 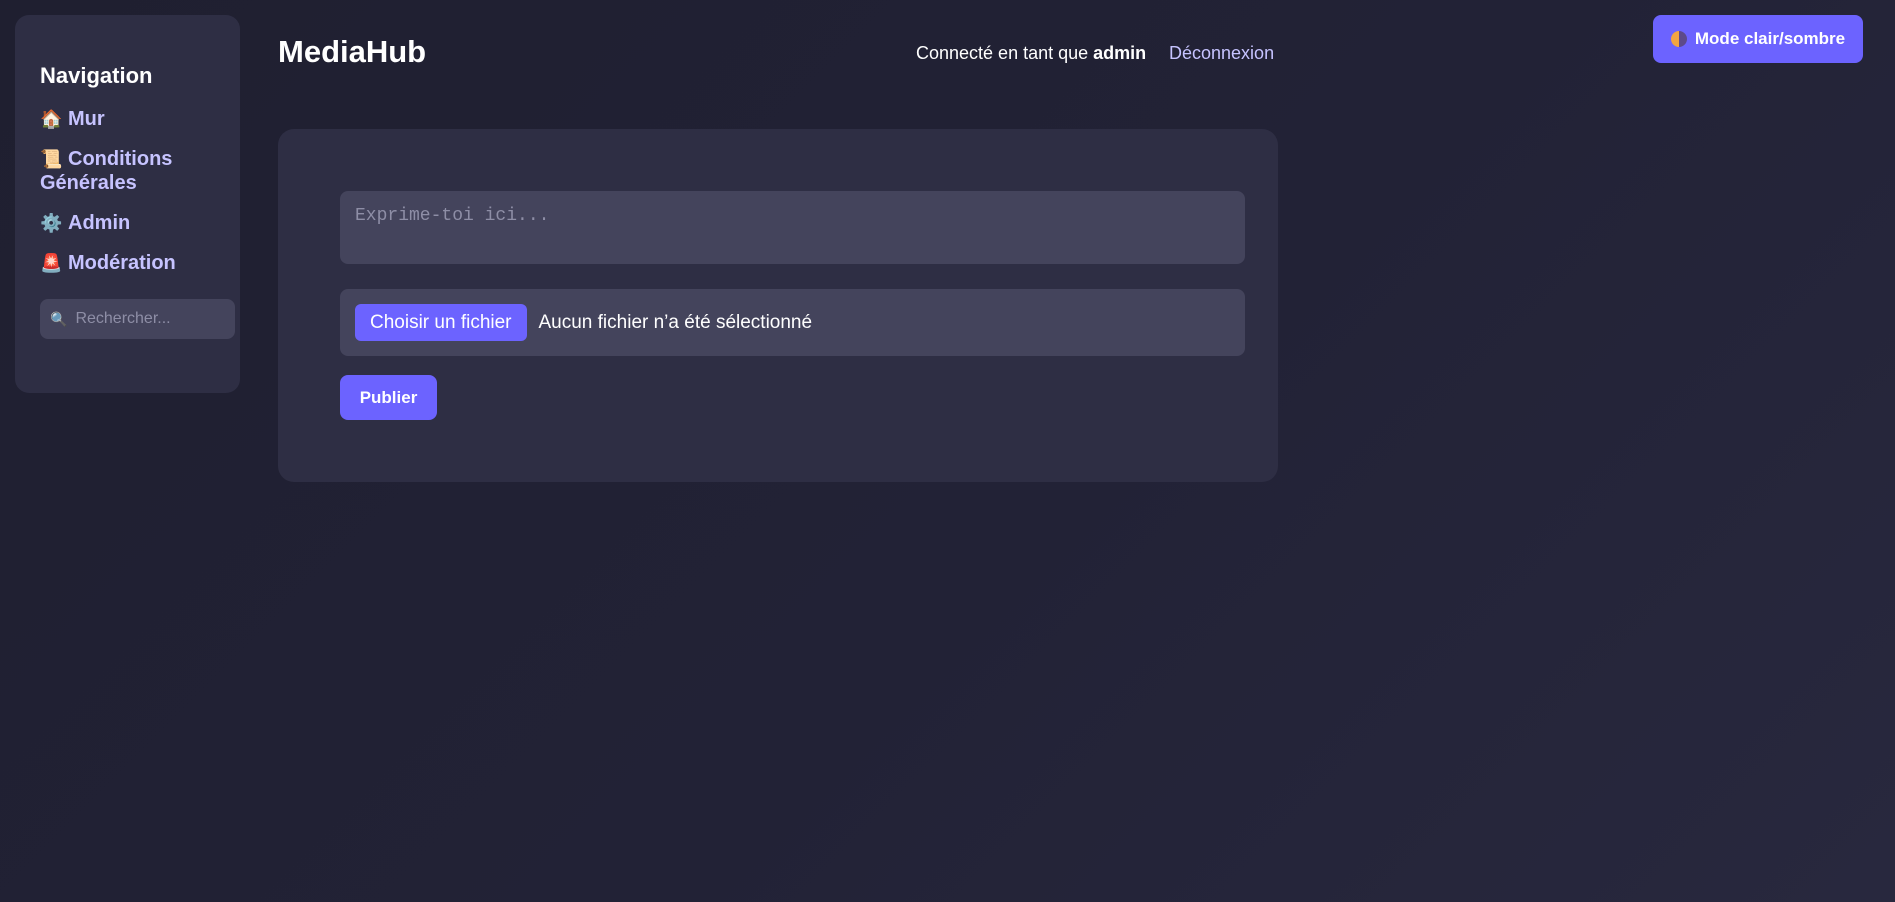 I want to click on choose-file-button: Choisir un fichier, so click(x=441, y=322).